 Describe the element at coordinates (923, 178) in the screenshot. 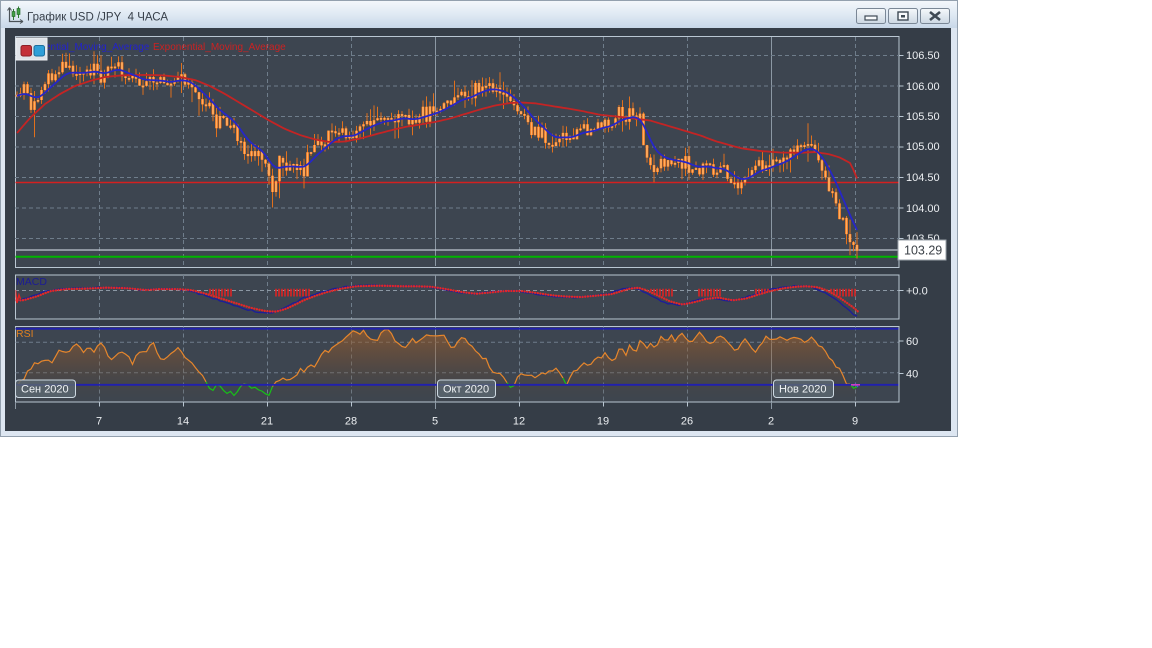

I see `svg-text: 104.50` at that location.